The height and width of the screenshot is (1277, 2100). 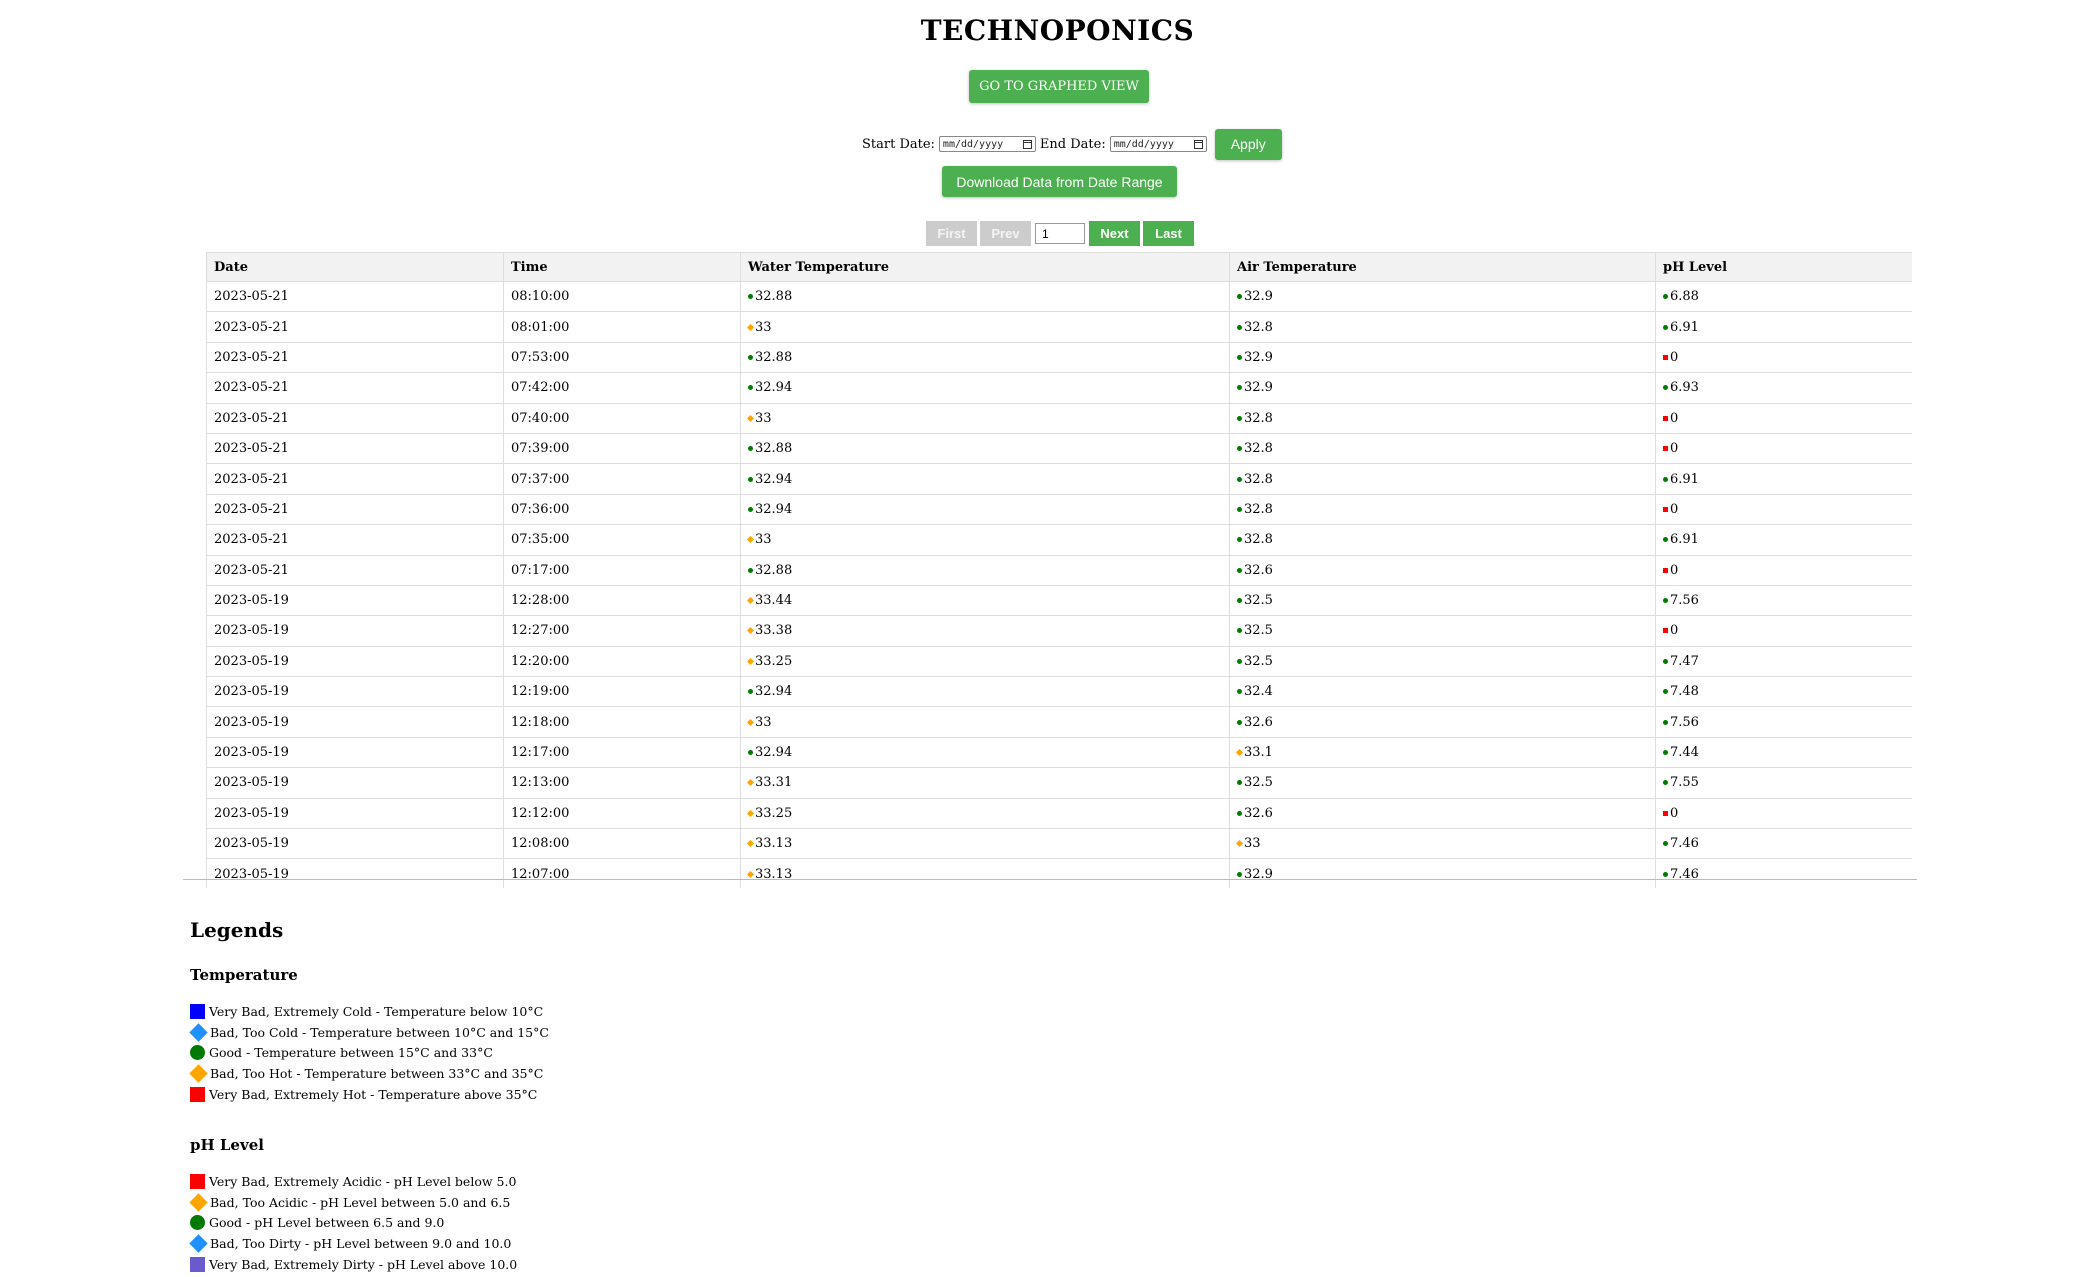 What do you see at coordinates (622, 540) in the screenshot?
I see `time-cell: 07:35:00` at bounding box center [622, 540].